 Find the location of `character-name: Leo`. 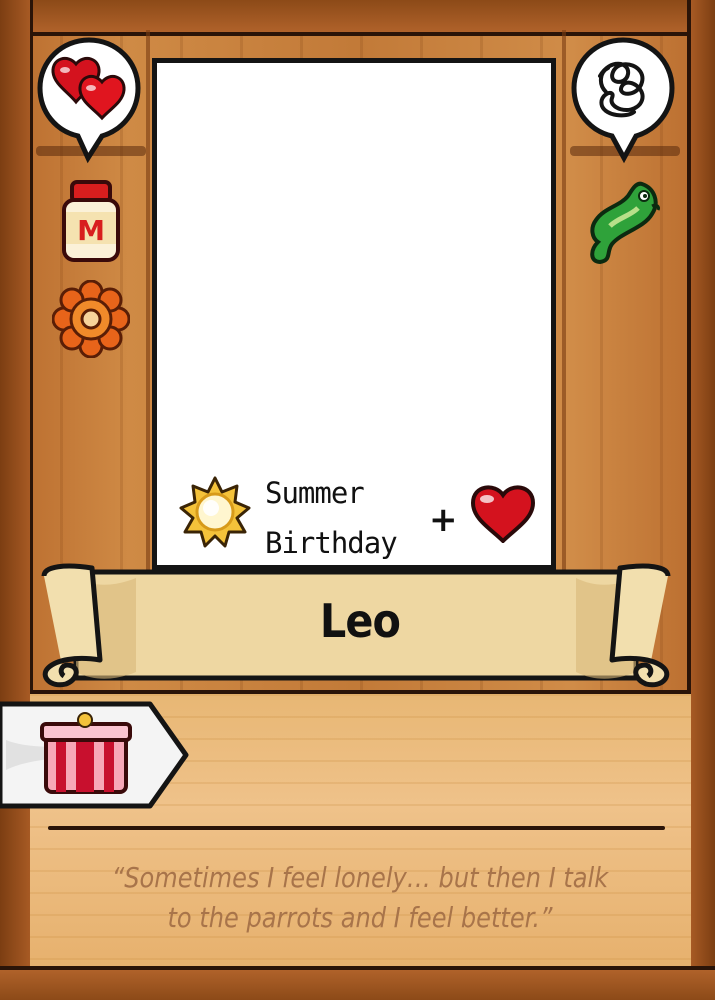

character-name: Leo is located at coordinates (360, 621).